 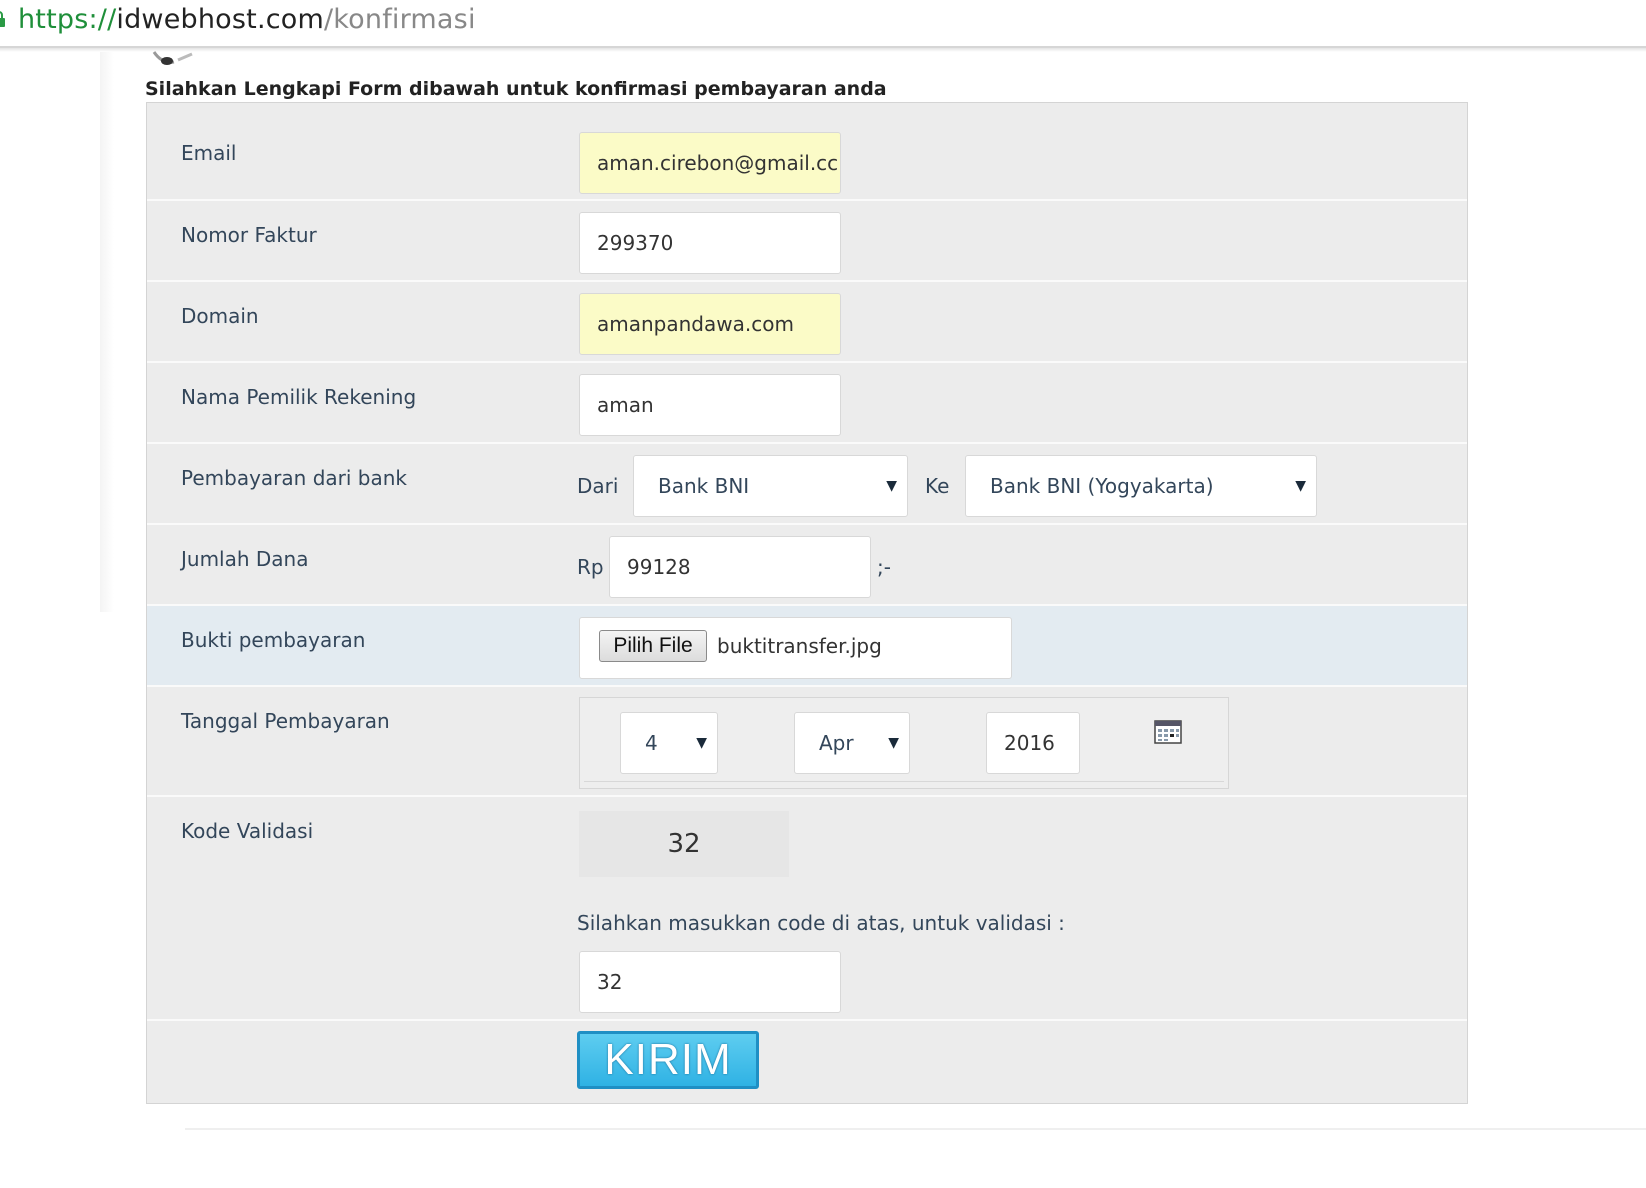 What do you see at coordinates (710, 982) in the screenshot?
I see `validation-code-field: 32` at bounding box center [710, 982].